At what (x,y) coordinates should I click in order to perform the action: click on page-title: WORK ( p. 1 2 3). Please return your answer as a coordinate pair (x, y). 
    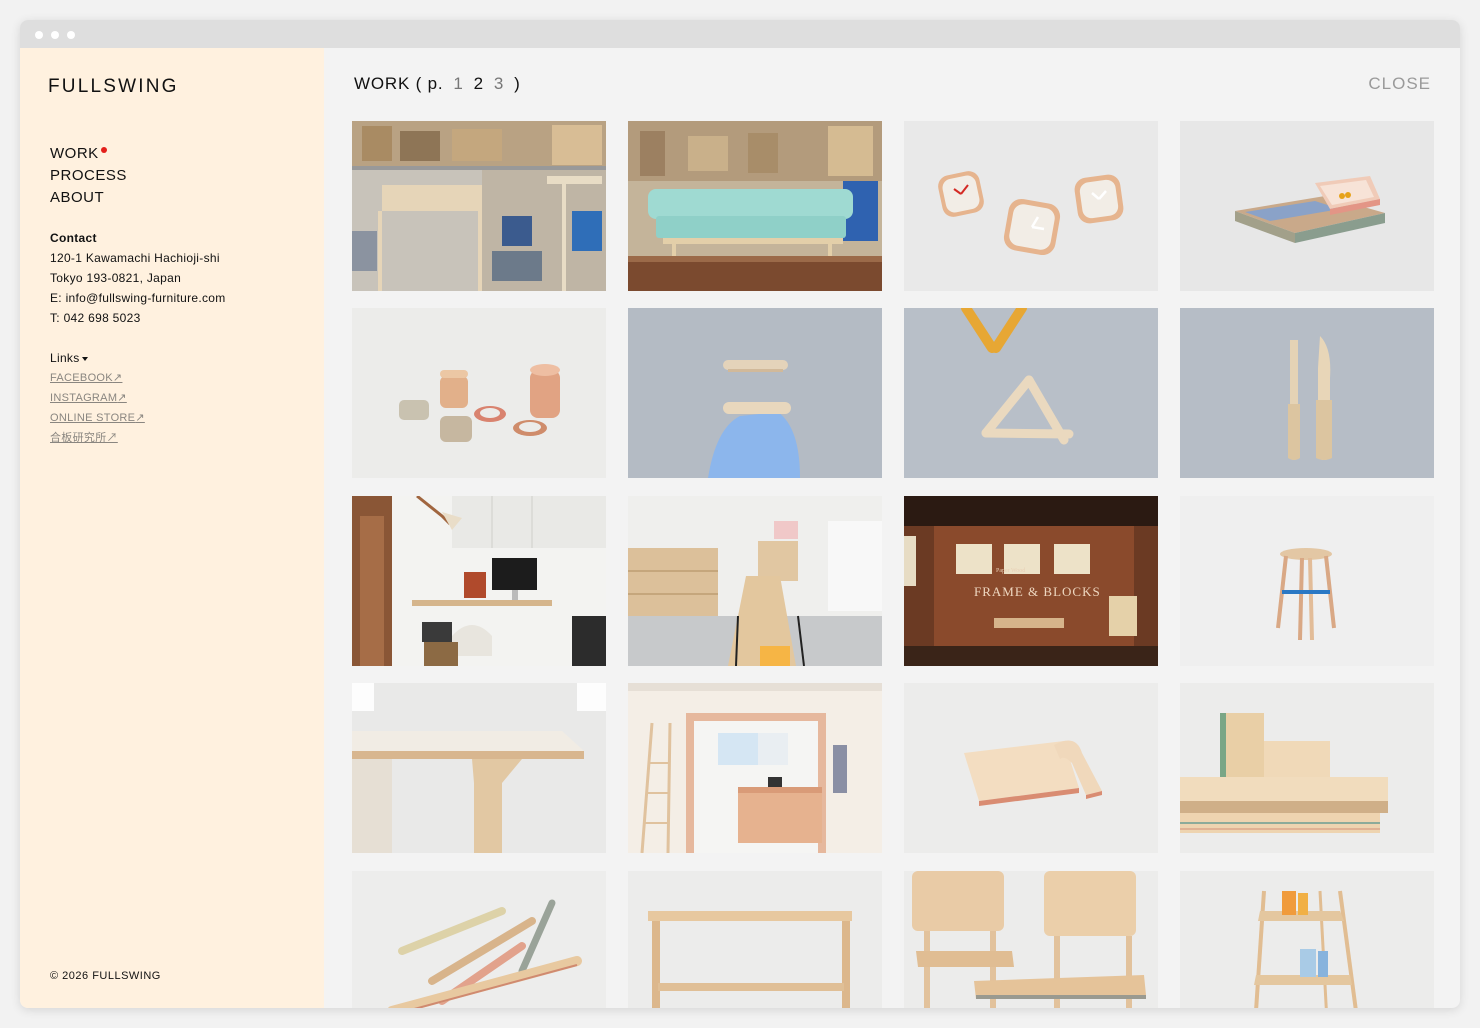
    Looking at the image, I should click on (437, 84).